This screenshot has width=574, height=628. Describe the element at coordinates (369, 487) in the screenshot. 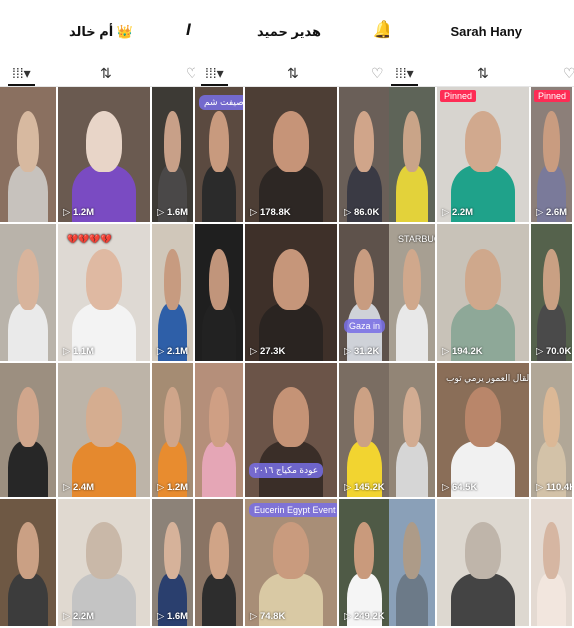

I see `view-count-value: 145.2K` at that location.